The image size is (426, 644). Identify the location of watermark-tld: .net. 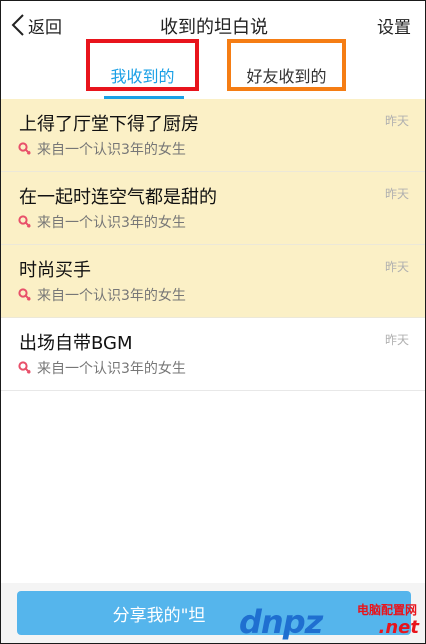
(398, 627).